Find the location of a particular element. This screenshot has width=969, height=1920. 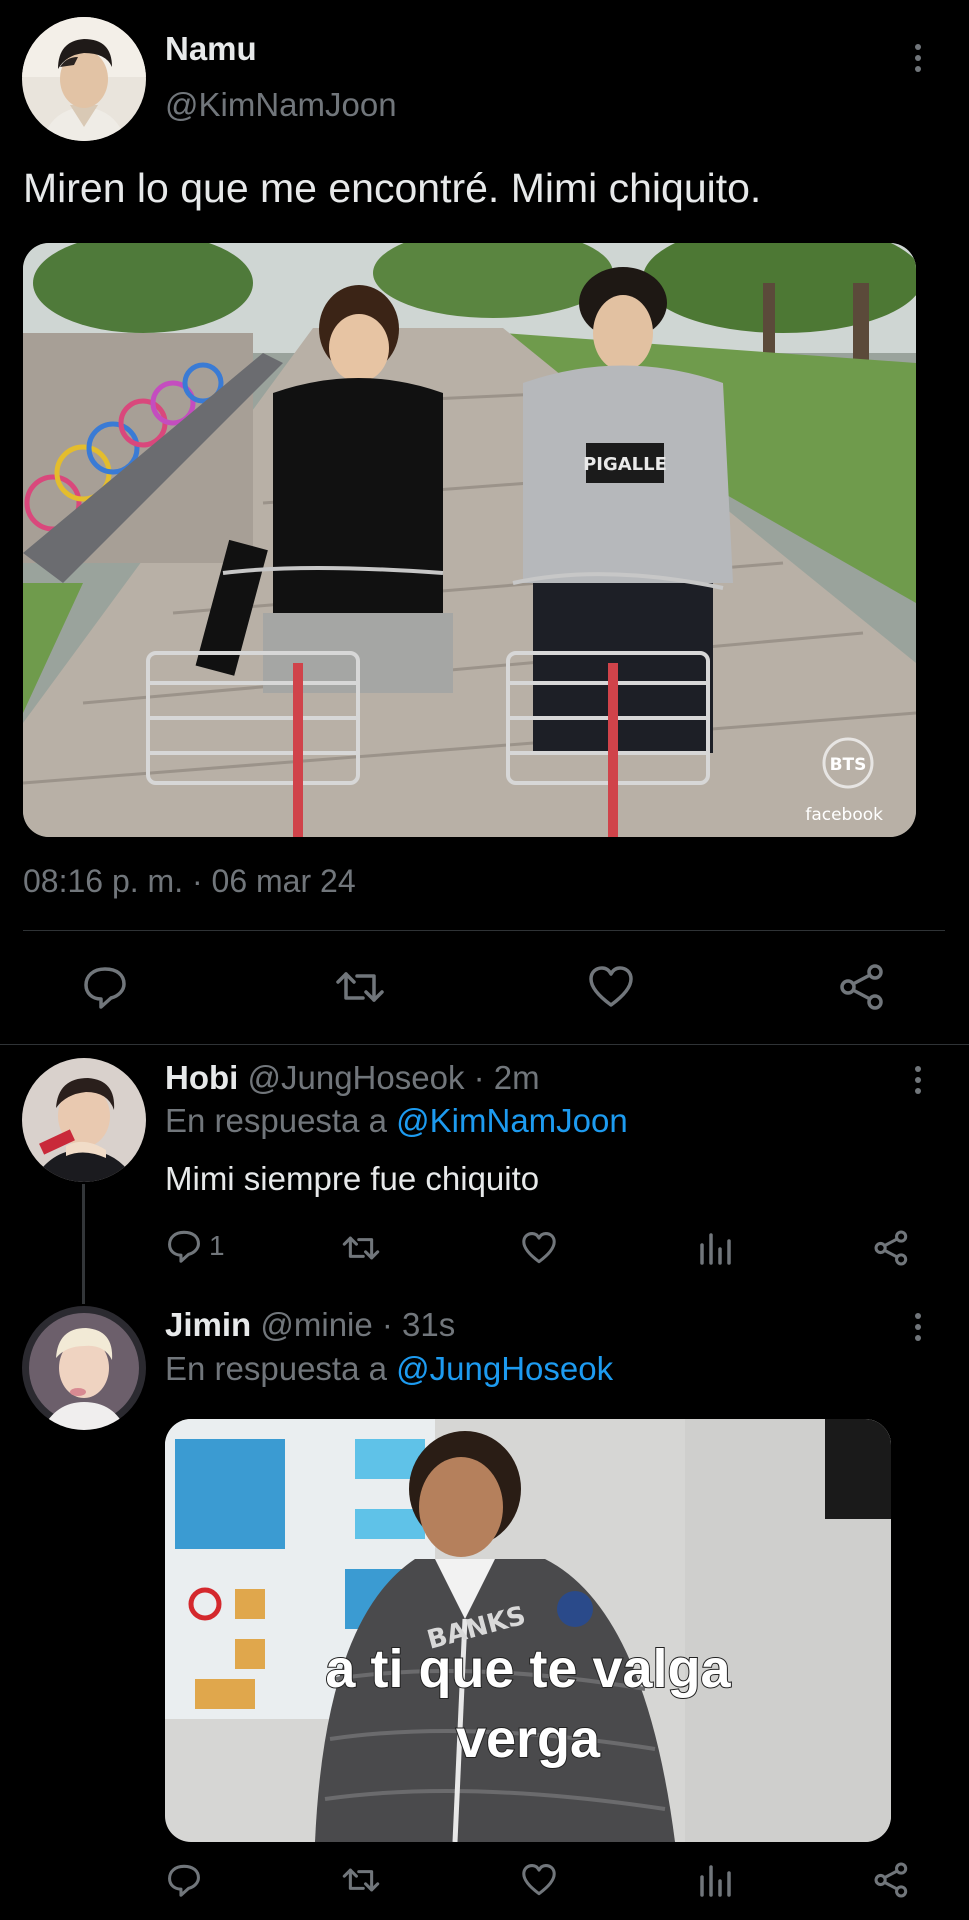

reply-text: Mimi siempre fue chiquito is located at coordinates (352, 1178).